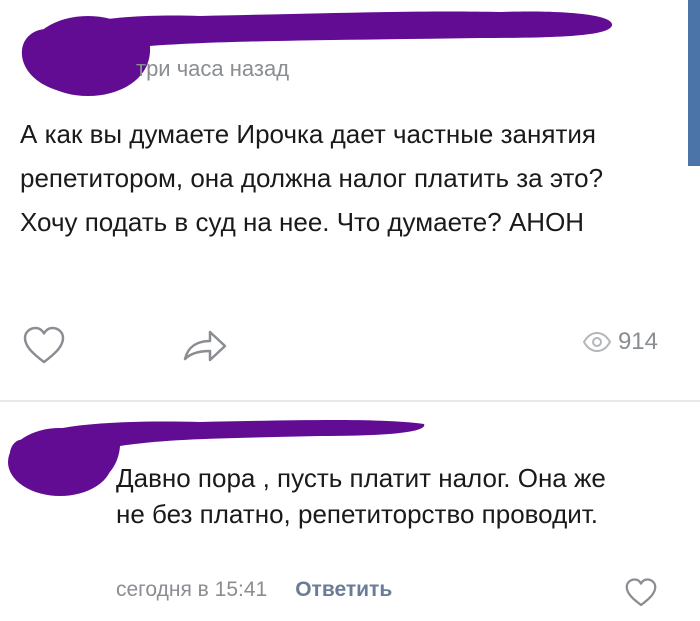 The image size is (700, 621). What do you see at coordinates (343, 590) in the screenshot?
I see `reply-button: Ответить` at bounding box center [343, 590].